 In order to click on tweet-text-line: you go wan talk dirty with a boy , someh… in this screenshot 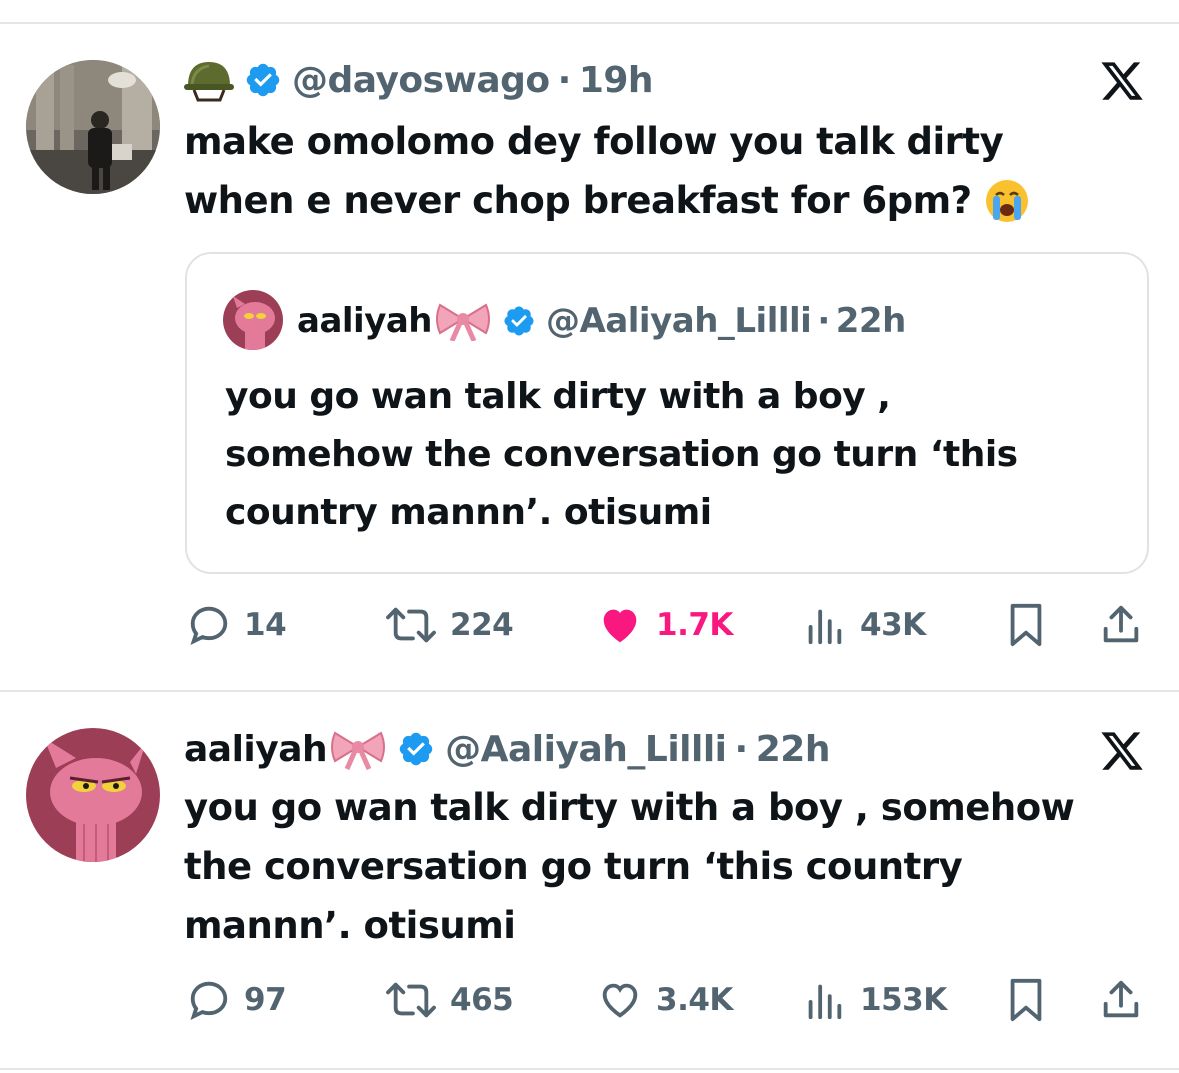, I will do `click(629, 807)`.